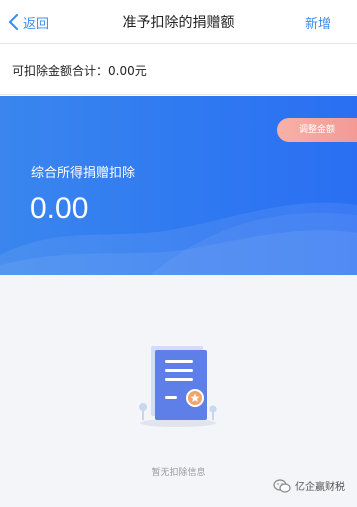 The width and height of the screenshot is (357, 507). Describe the element at coordinates (83, 173) in the screenshot. I see `category-label: 综合所得捐赠扣除` at that location.